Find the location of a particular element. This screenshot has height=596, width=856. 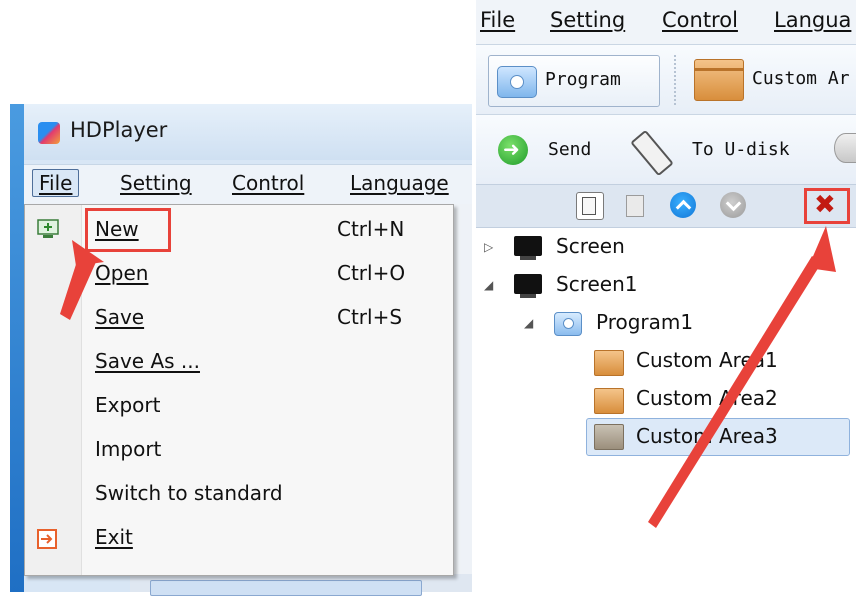

arrow-to-delete is located at coordinates (735, 392).